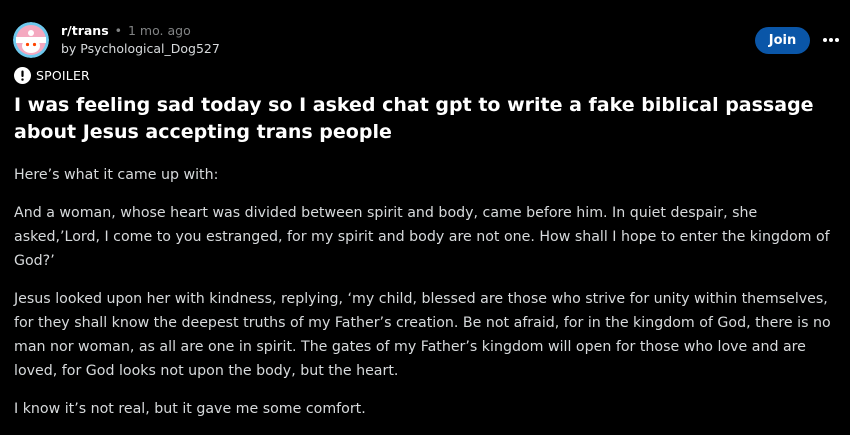 Image resolution: width=850 pixels, height=435 pixels. I want to click on post-age: 1 mo. ago, so click(159, 30).